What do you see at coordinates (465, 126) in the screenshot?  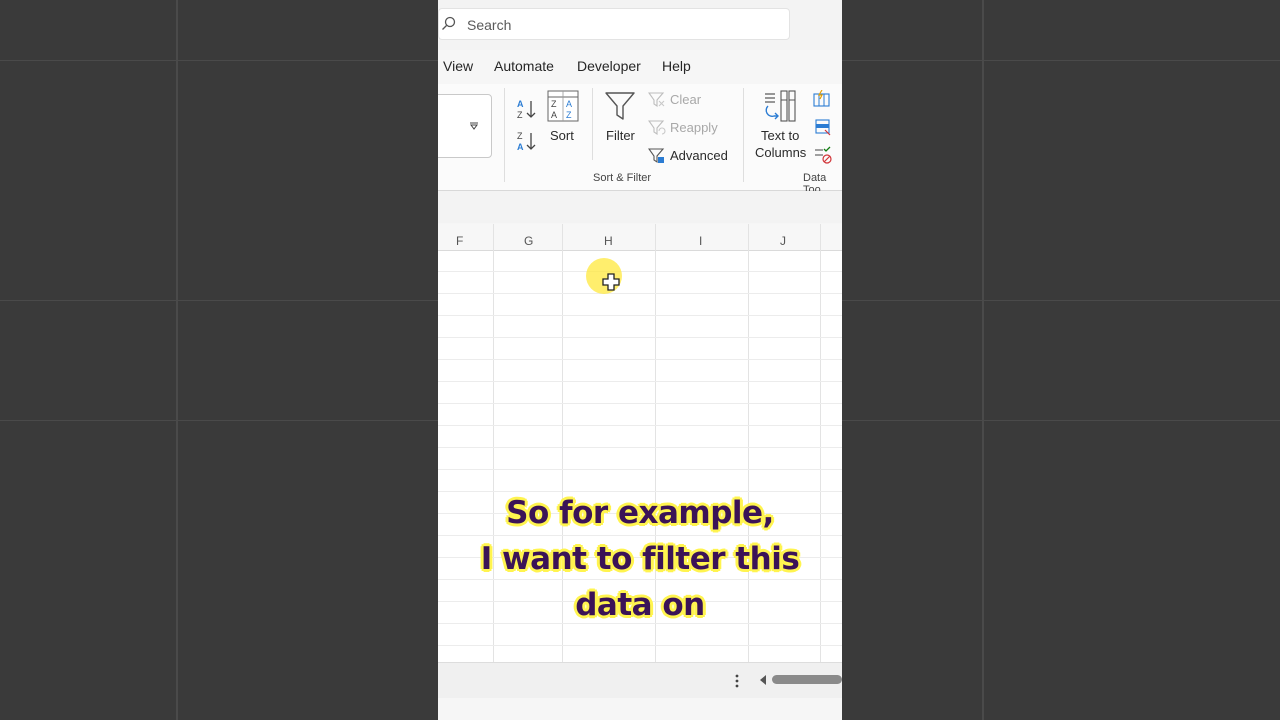 I see `query-dropdown: s` at bounding box center [465, 126].